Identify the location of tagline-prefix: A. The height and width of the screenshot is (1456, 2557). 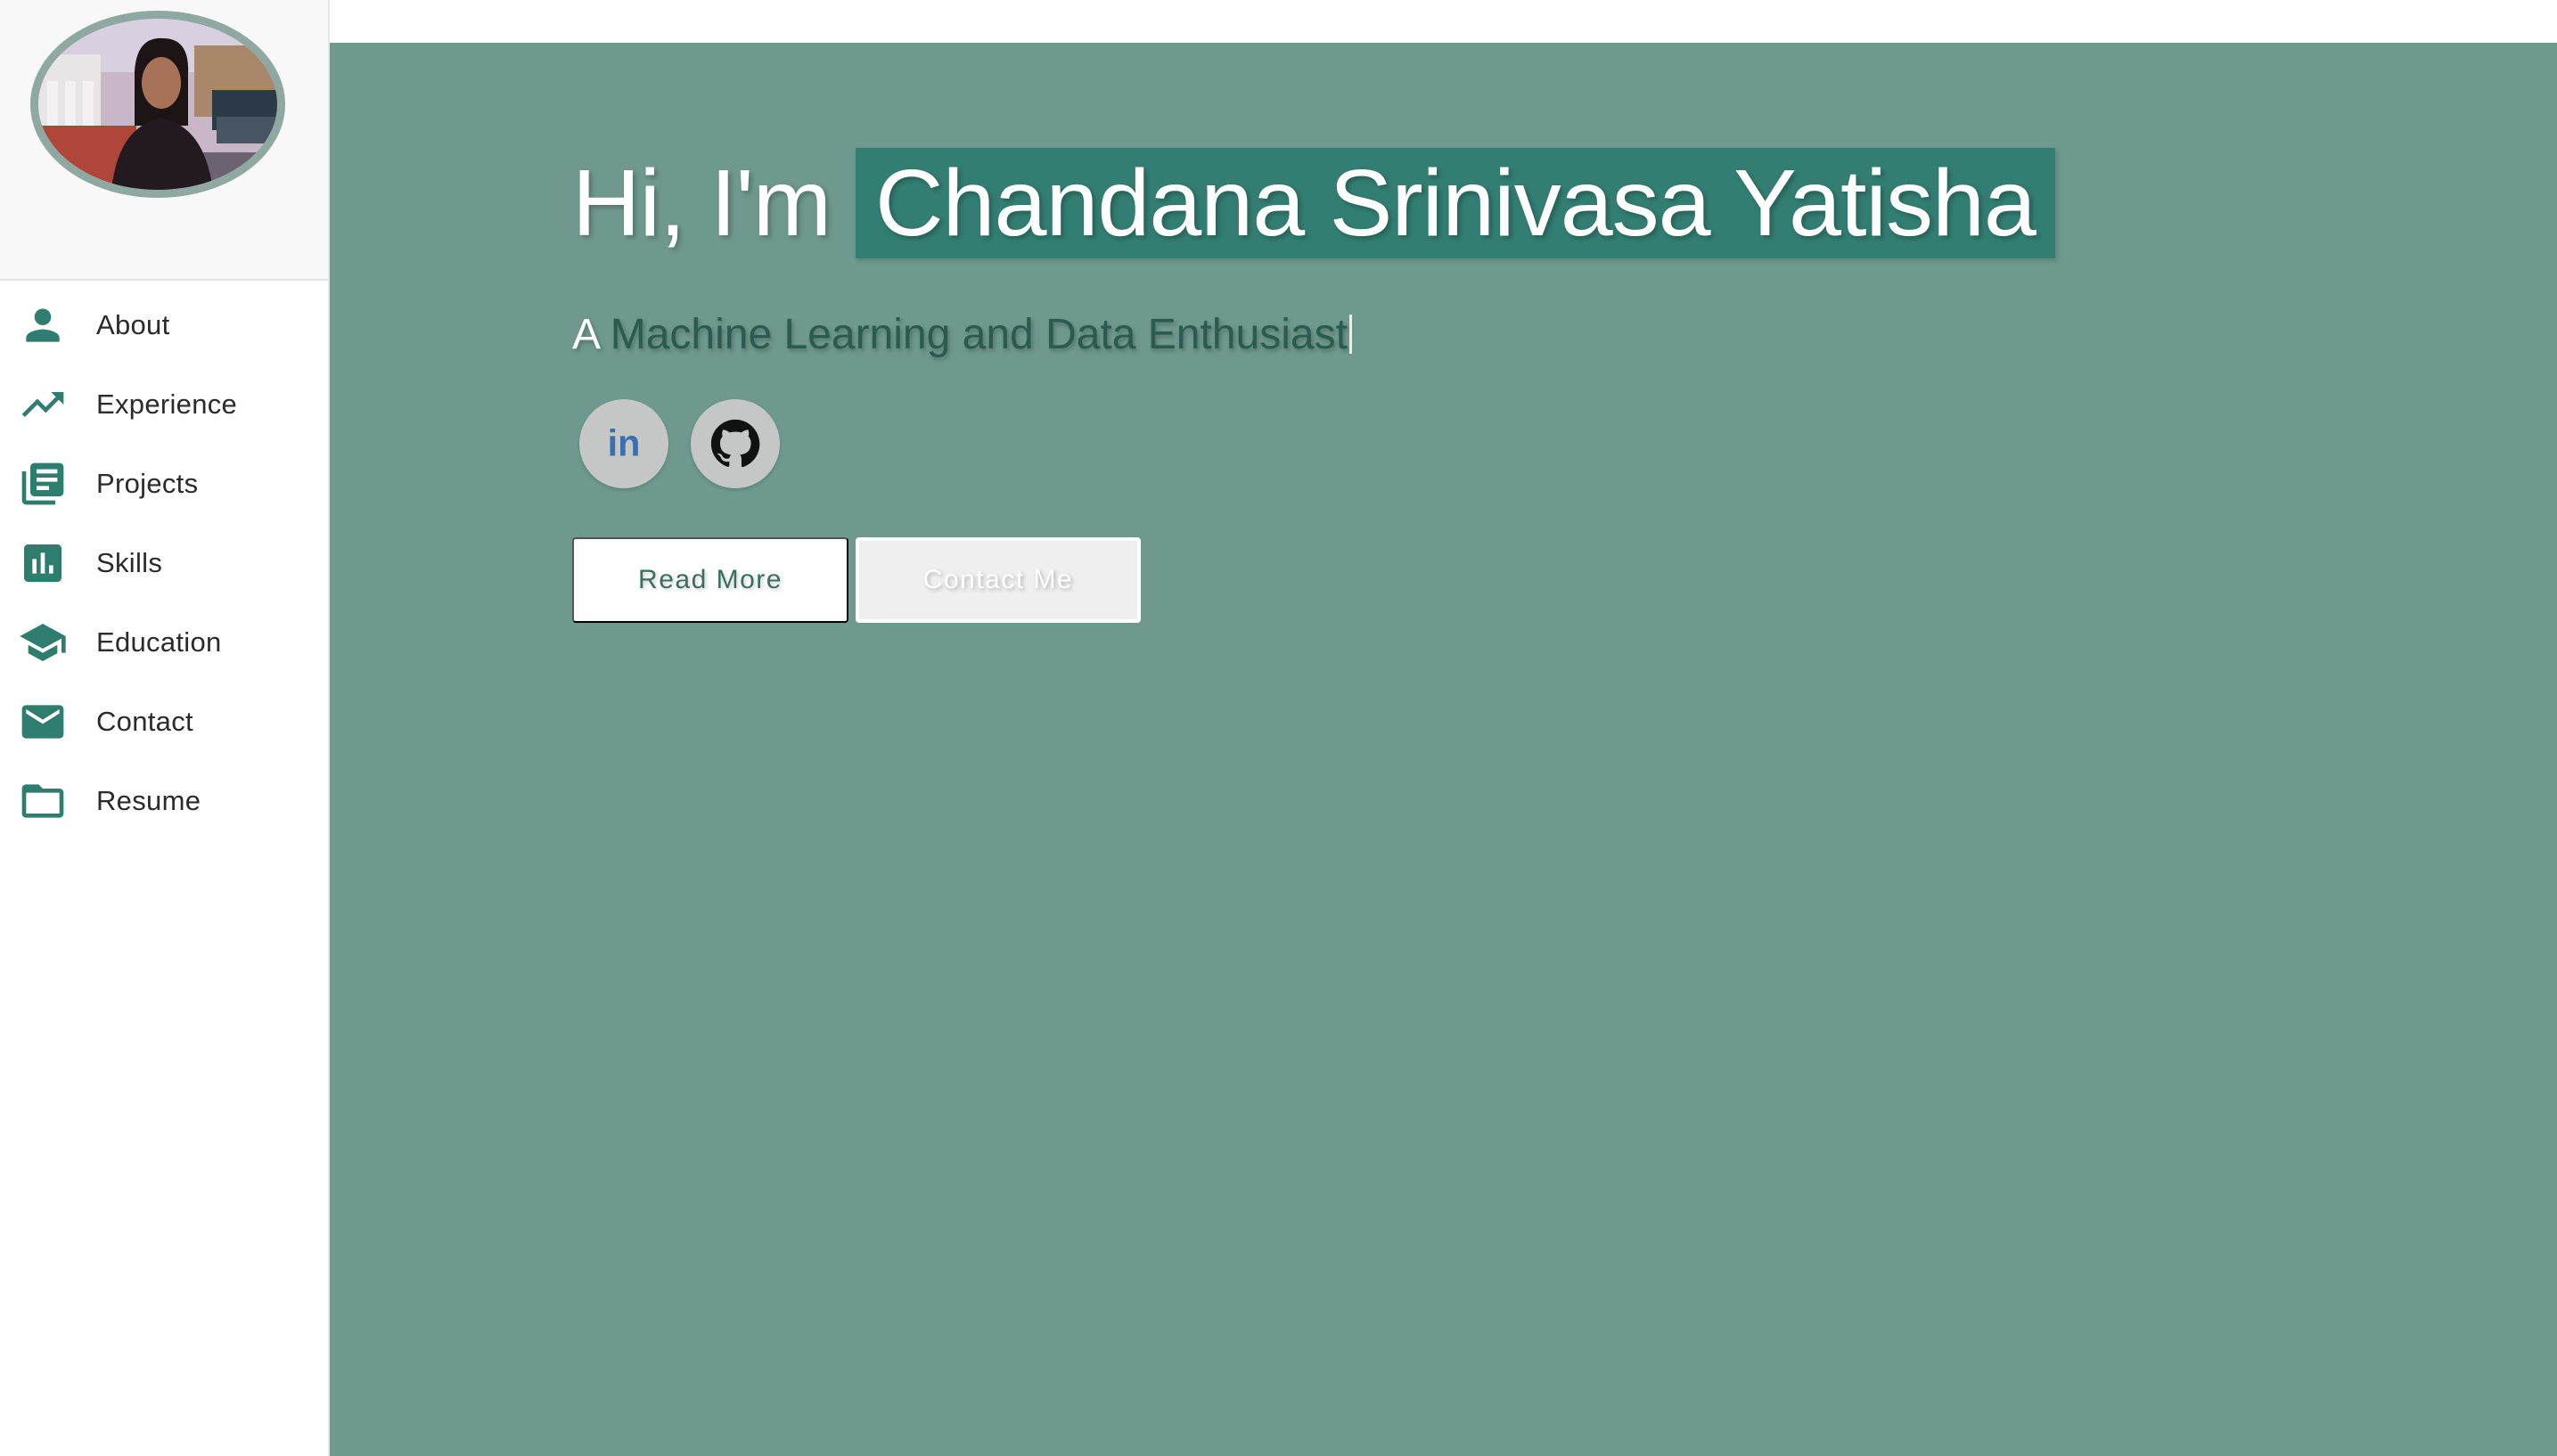
(585, 335).